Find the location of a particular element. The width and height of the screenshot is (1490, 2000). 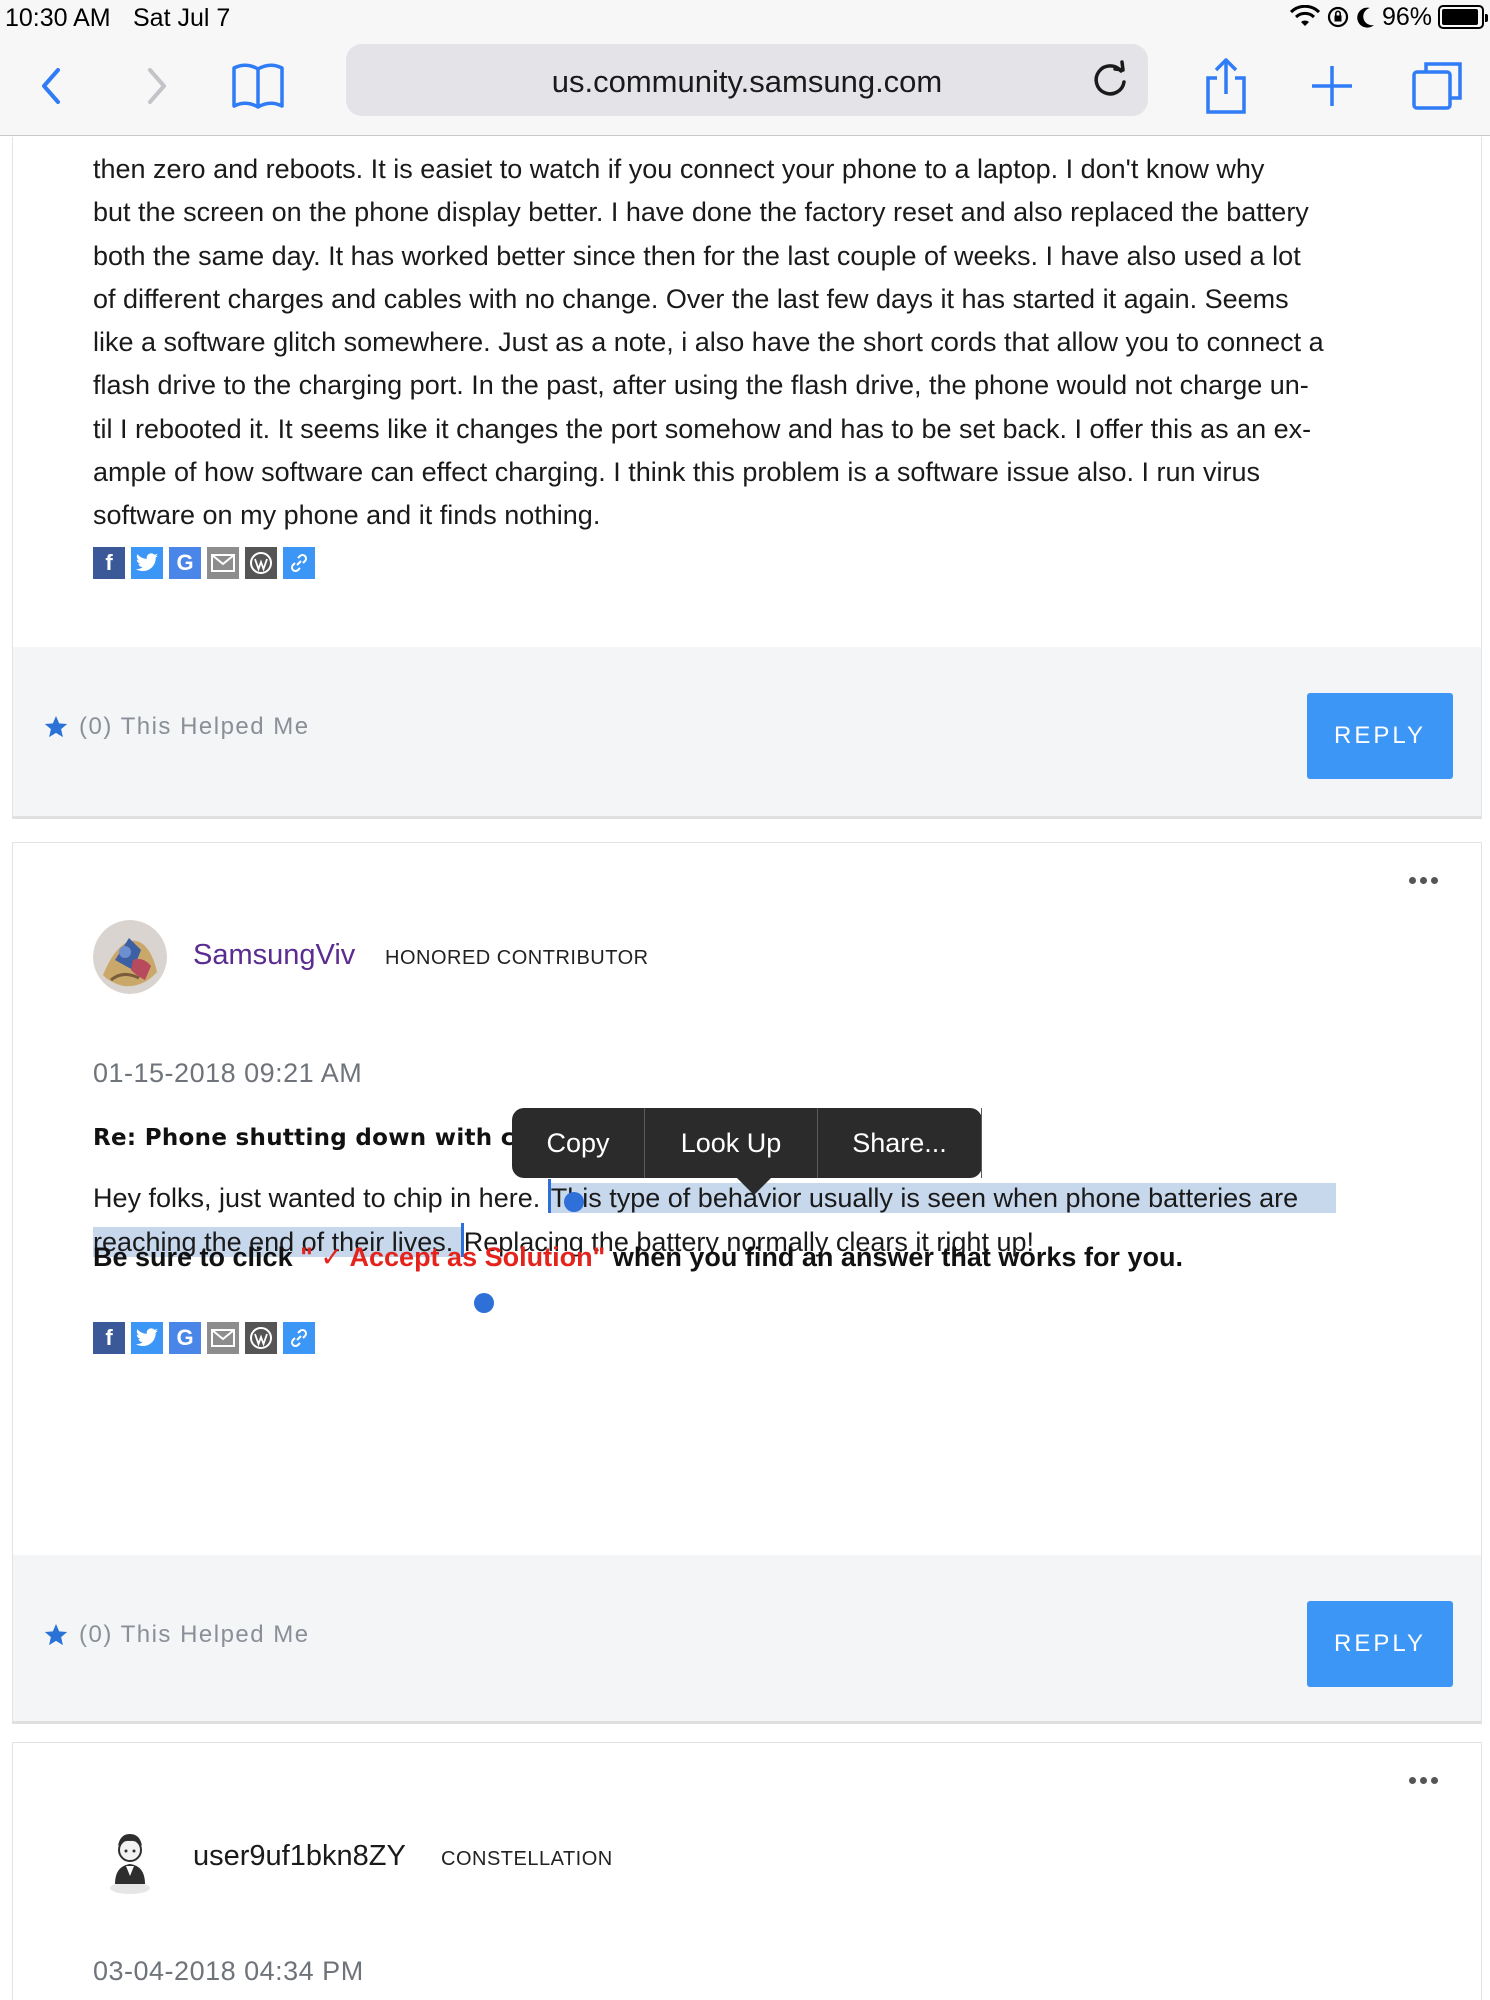

forward-icon is located at coordinates (156, 86).